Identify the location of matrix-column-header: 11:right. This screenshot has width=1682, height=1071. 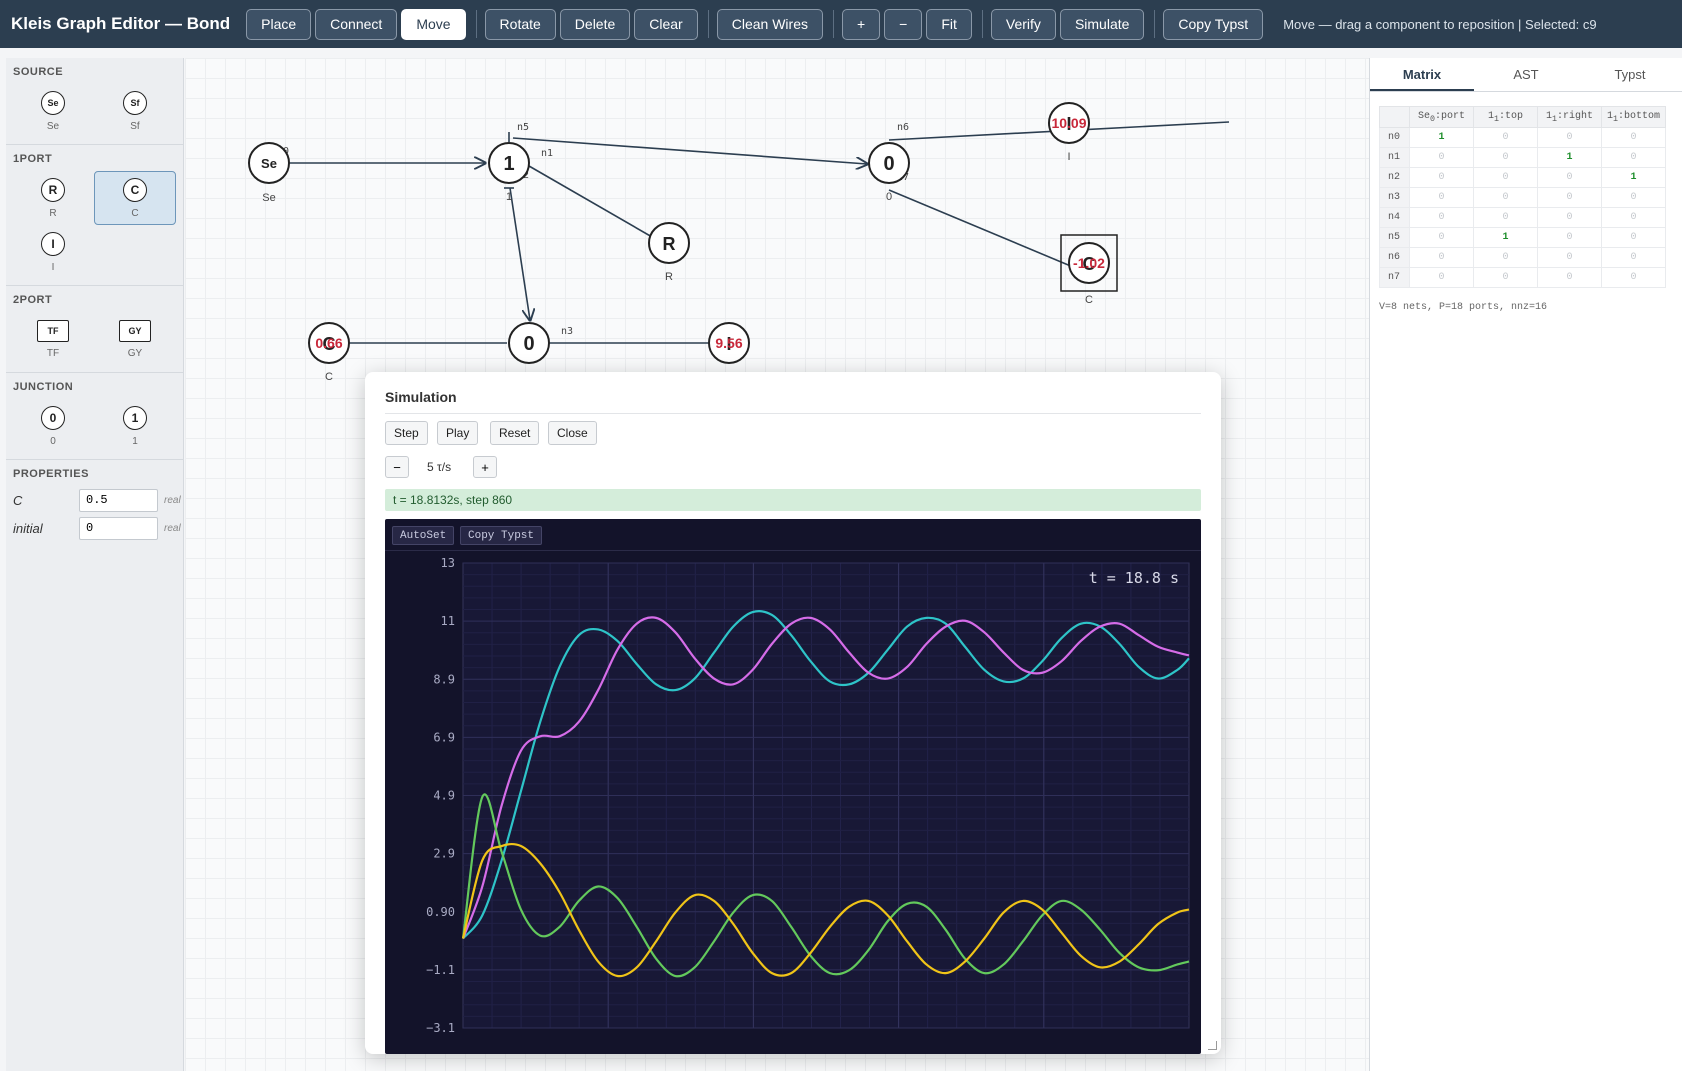
(1569, 117).